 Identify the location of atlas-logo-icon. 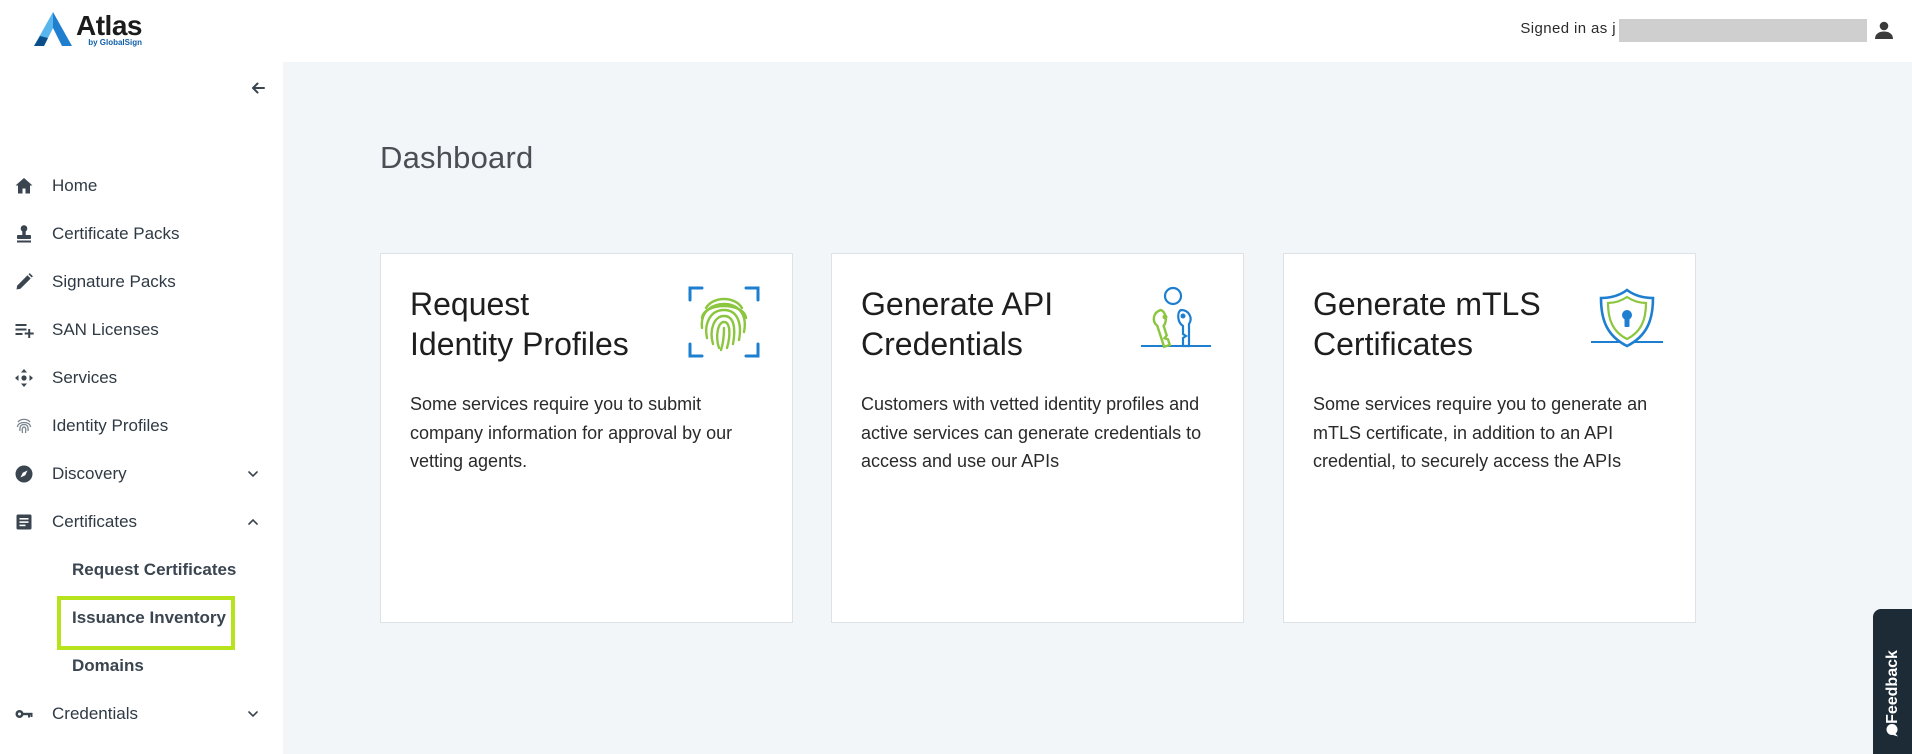
(53, 29).